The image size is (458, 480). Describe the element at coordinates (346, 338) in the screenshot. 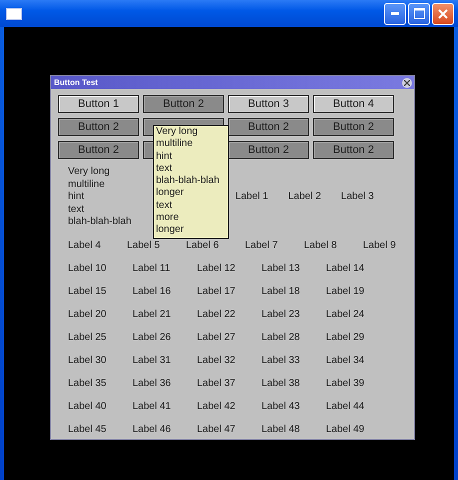

I see `label-text: Label 29` at that location.